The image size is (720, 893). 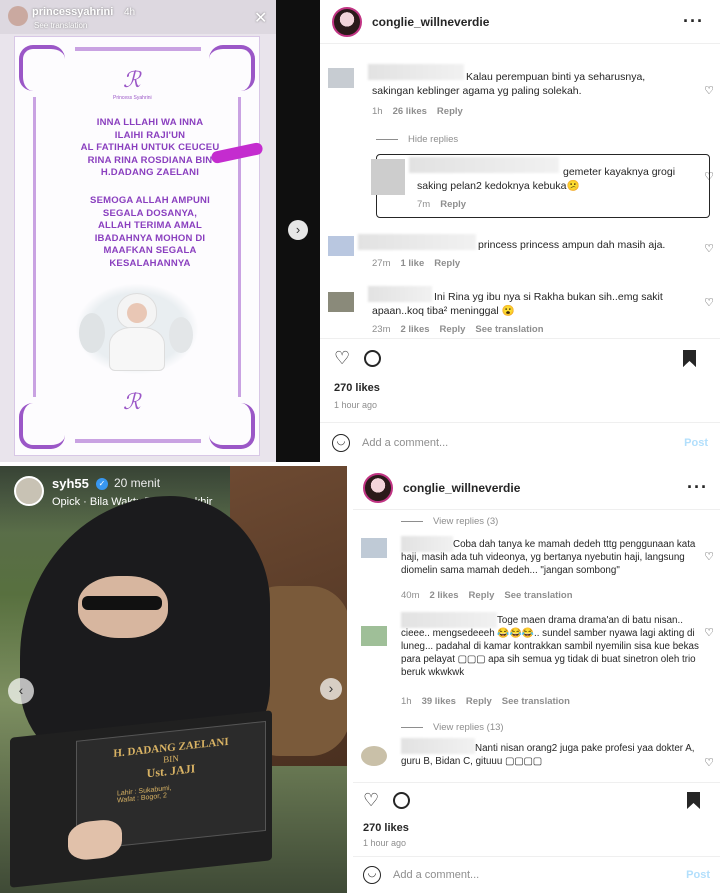 What do you see at coordinates (132, 79) in the screenshot?
I see `ps-logo-top: ℛ` at bounding box center [132, 79].